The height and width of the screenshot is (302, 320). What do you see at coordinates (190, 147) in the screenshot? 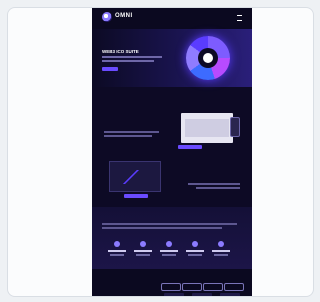
I see `section1-button` at bounding box center [190, 147].